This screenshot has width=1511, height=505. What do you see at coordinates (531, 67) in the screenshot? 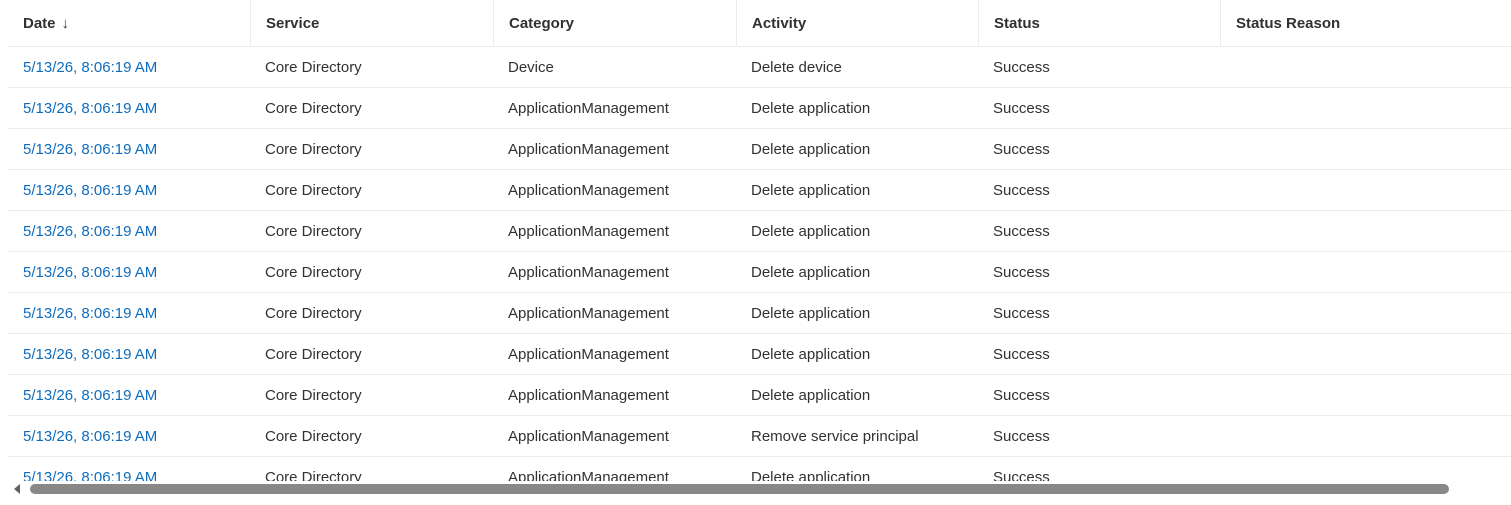
I see `category-cell: Device` at bounding box center [531, 67].